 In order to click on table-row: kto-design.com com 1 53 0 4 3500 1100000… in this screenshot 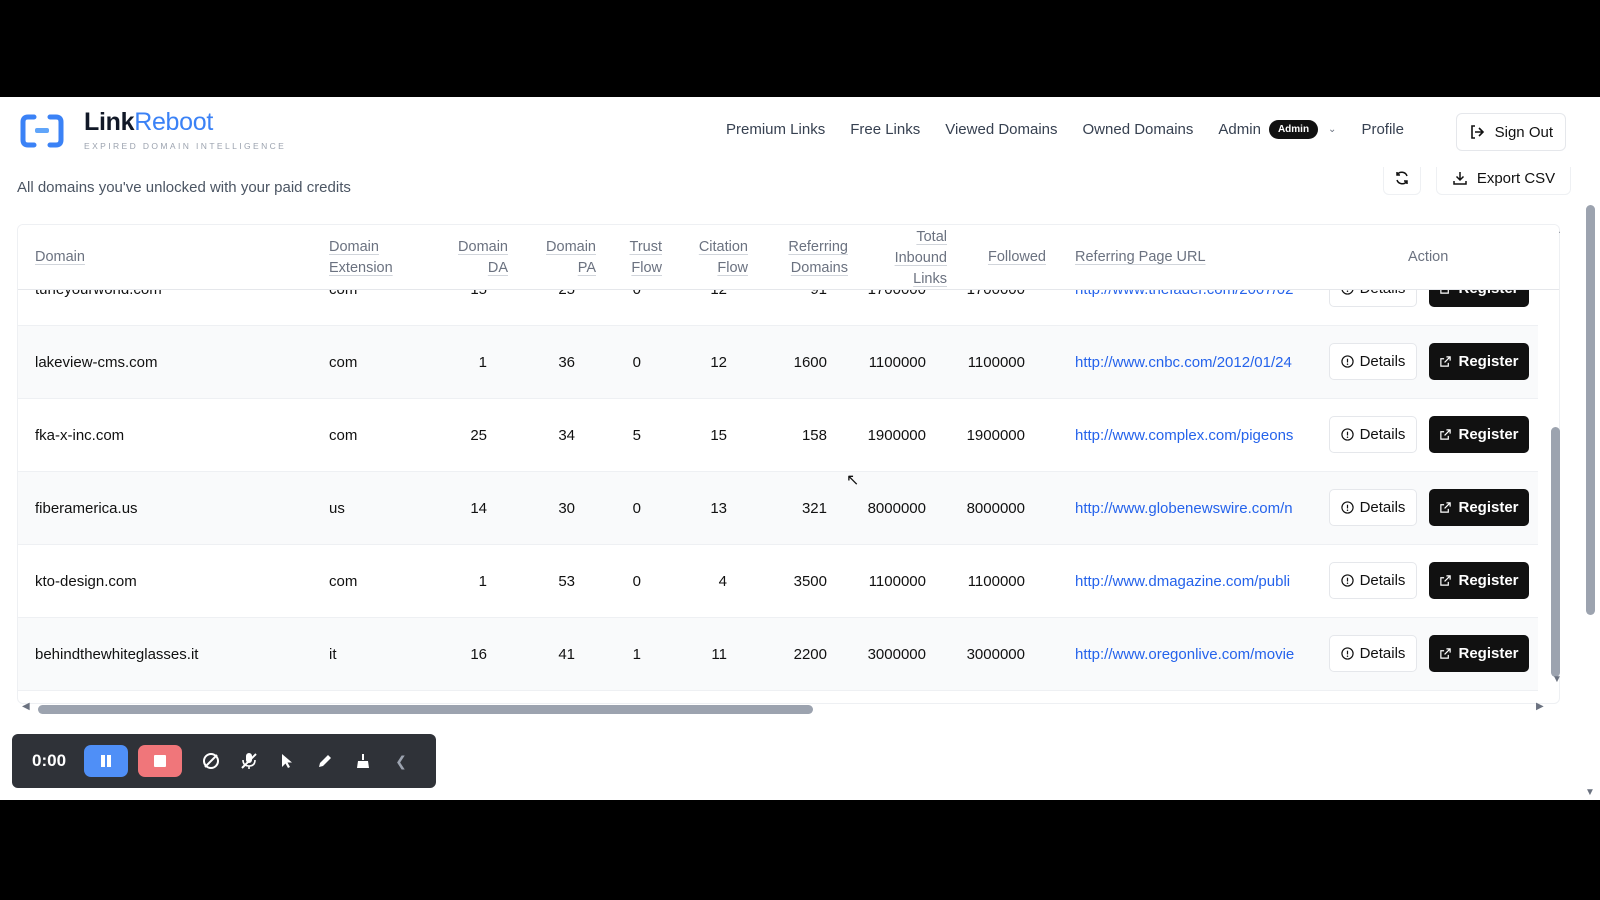, I will do `click(778, 581)`.